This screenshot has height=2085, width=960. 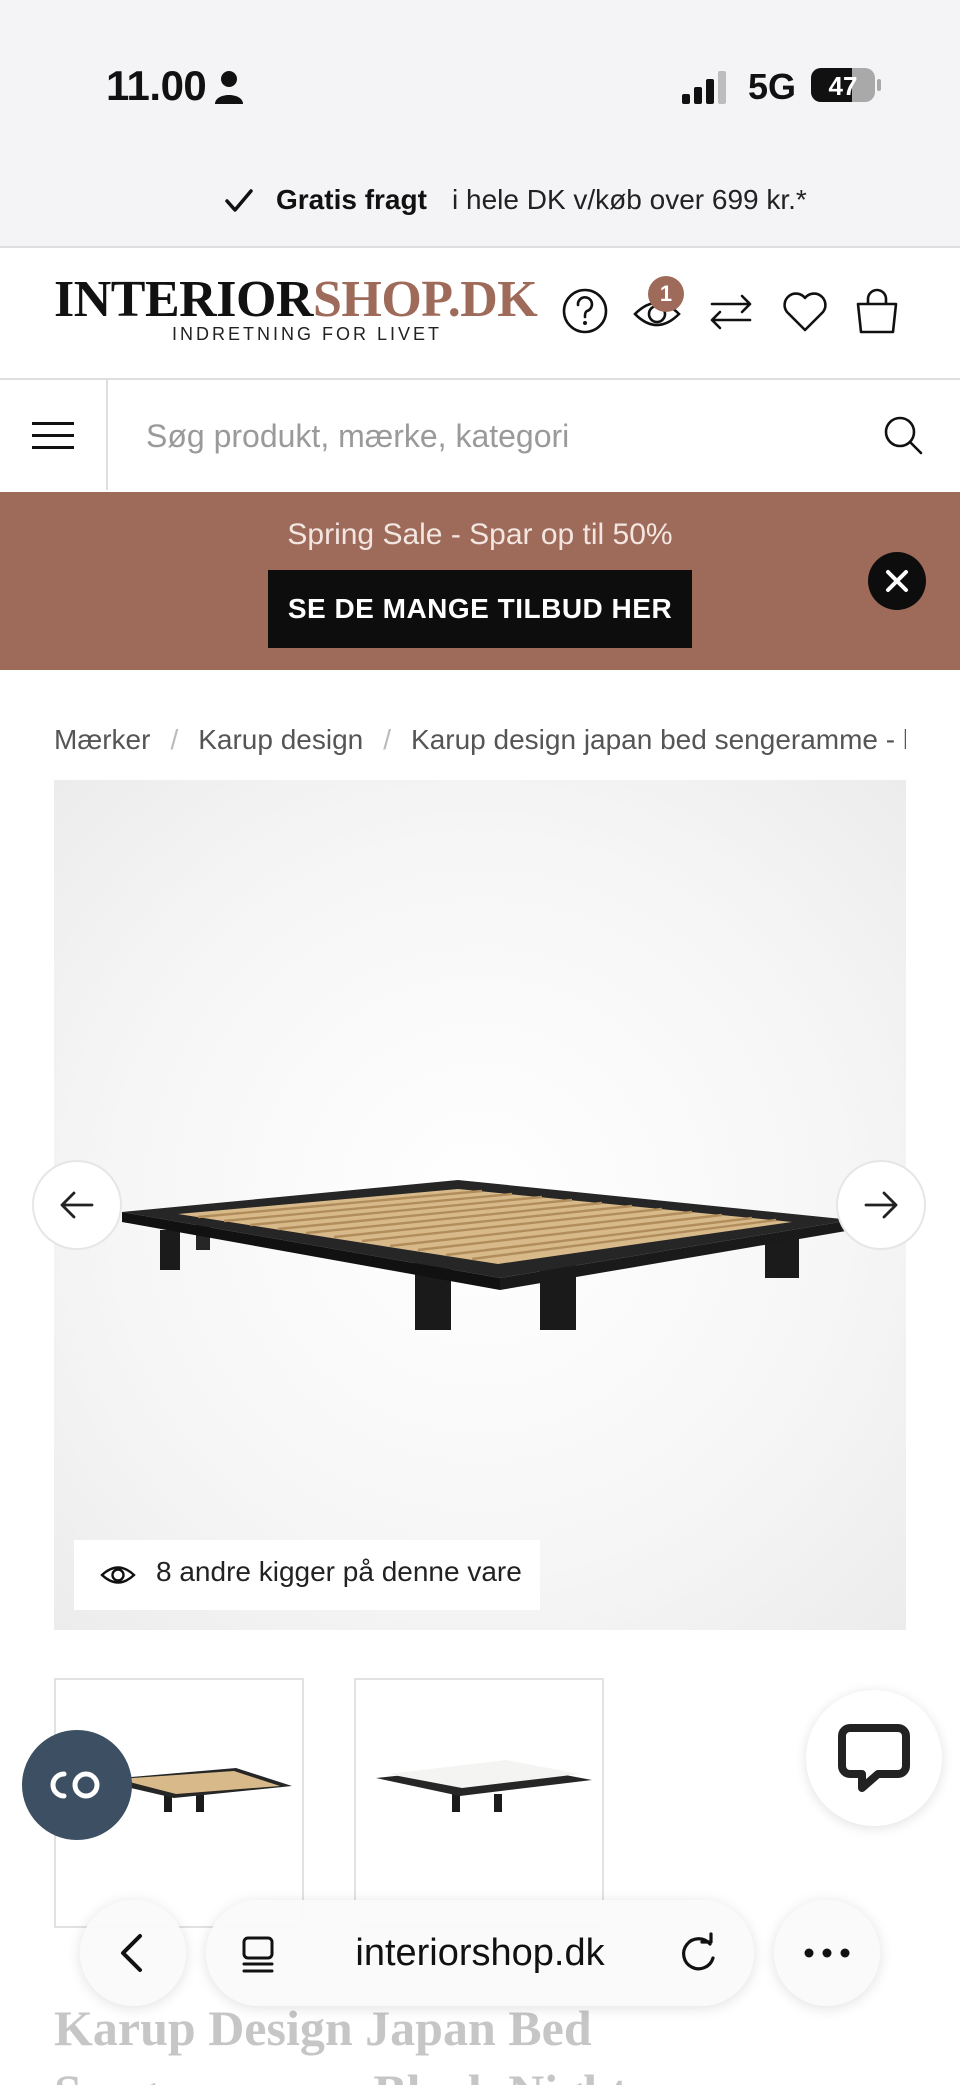 I want to click on product-title-line-2: Sengeramme - Black Night, so click(x=341, y=2072).